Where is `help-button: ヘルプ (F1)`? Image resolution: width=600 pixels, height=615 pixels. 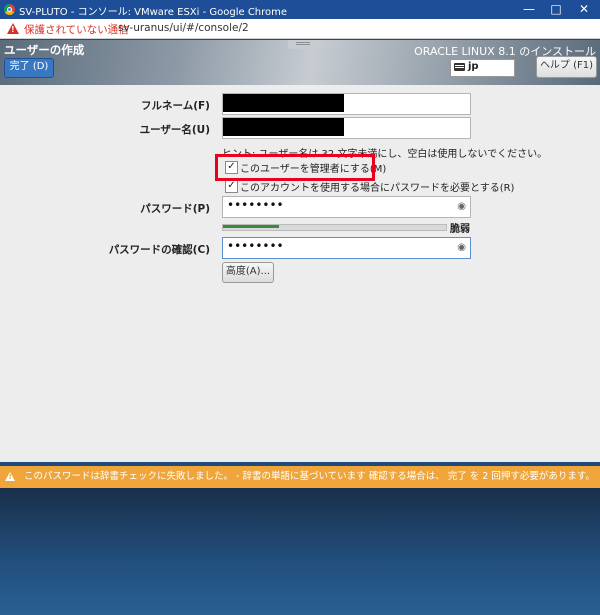
help-button: ヘルプ (F1) is located at coordinates (566, 67).